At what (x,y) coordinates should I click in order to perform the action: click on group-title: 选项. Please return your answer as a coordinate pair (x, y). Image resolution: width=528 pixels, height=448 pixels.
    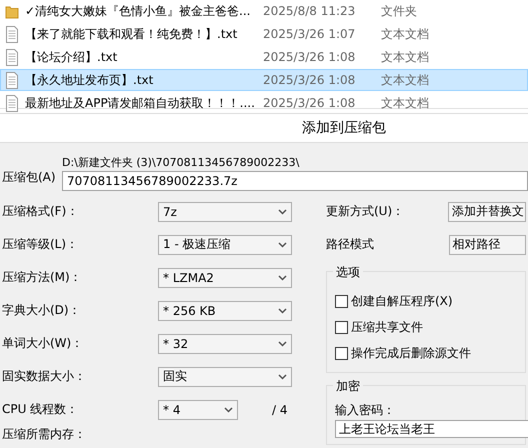
    Looking at the image, I should click on (348, 272).